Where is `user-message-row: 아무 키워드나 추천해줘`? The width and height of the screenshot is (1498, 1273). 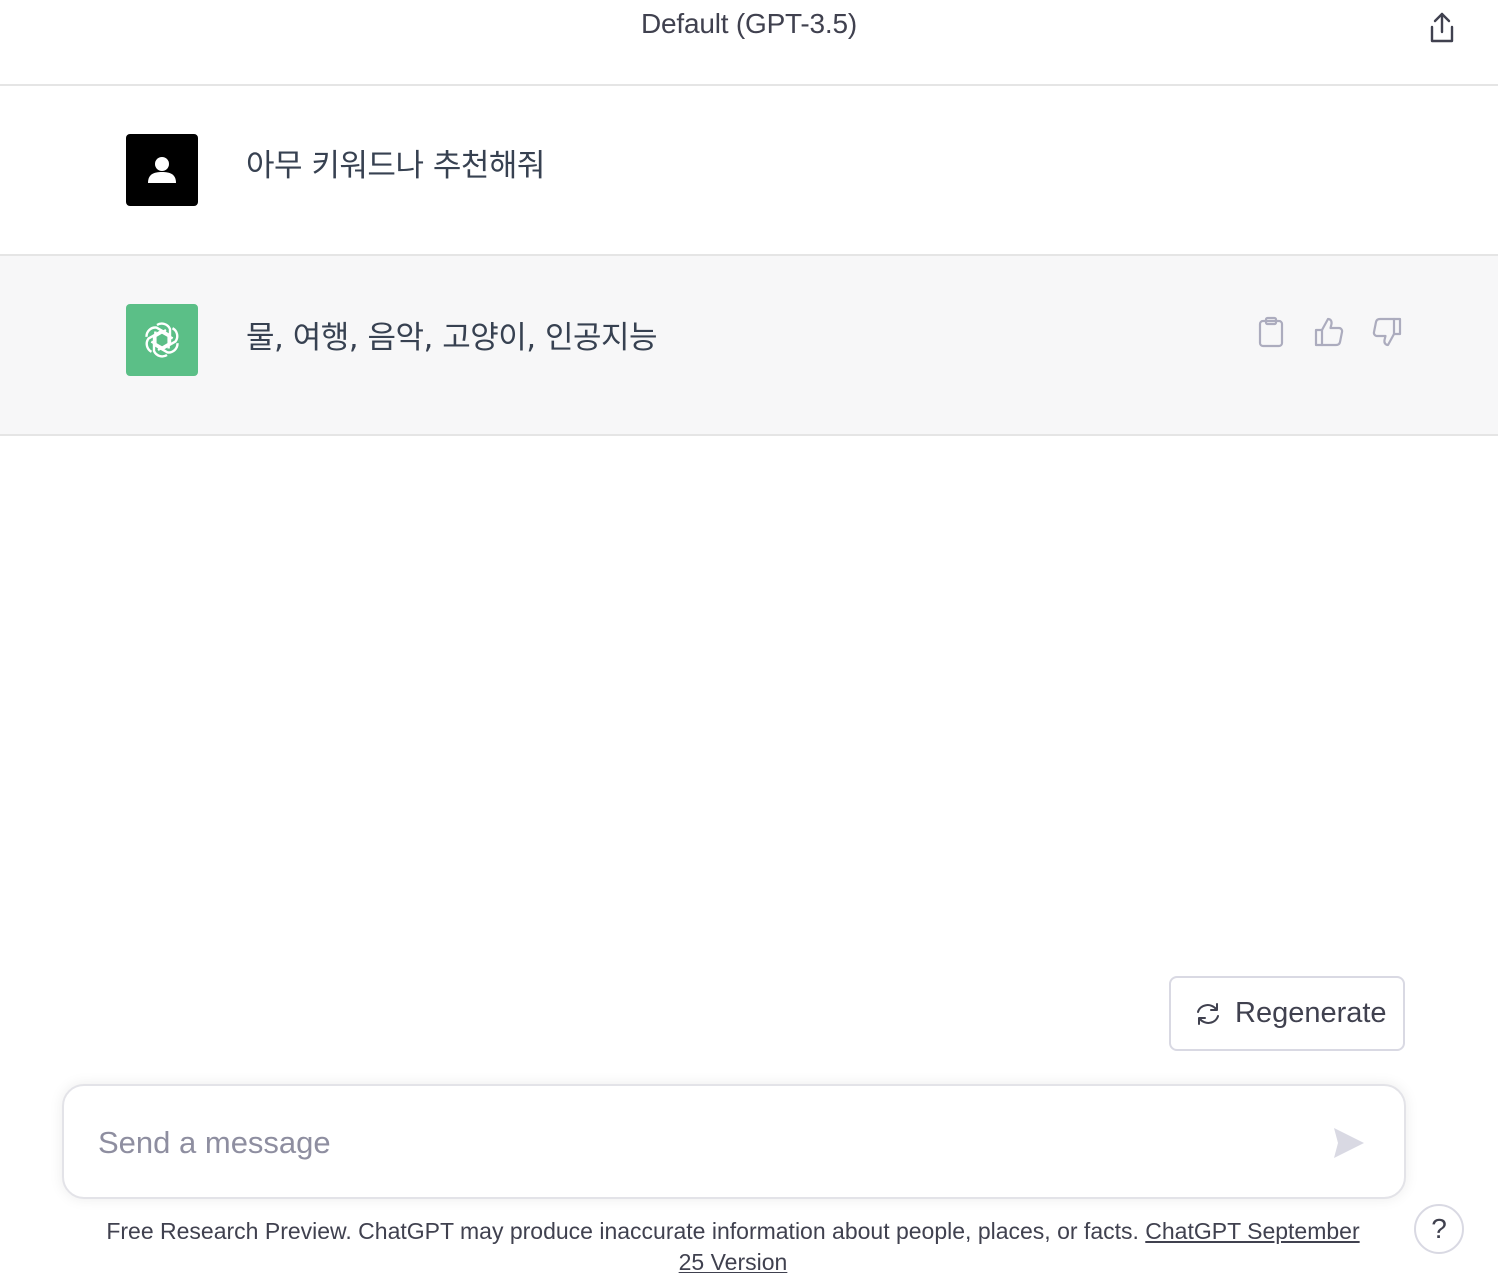
user-message-row: 아무 키워드나 추천해줘 is located at coordinates (749, 171).